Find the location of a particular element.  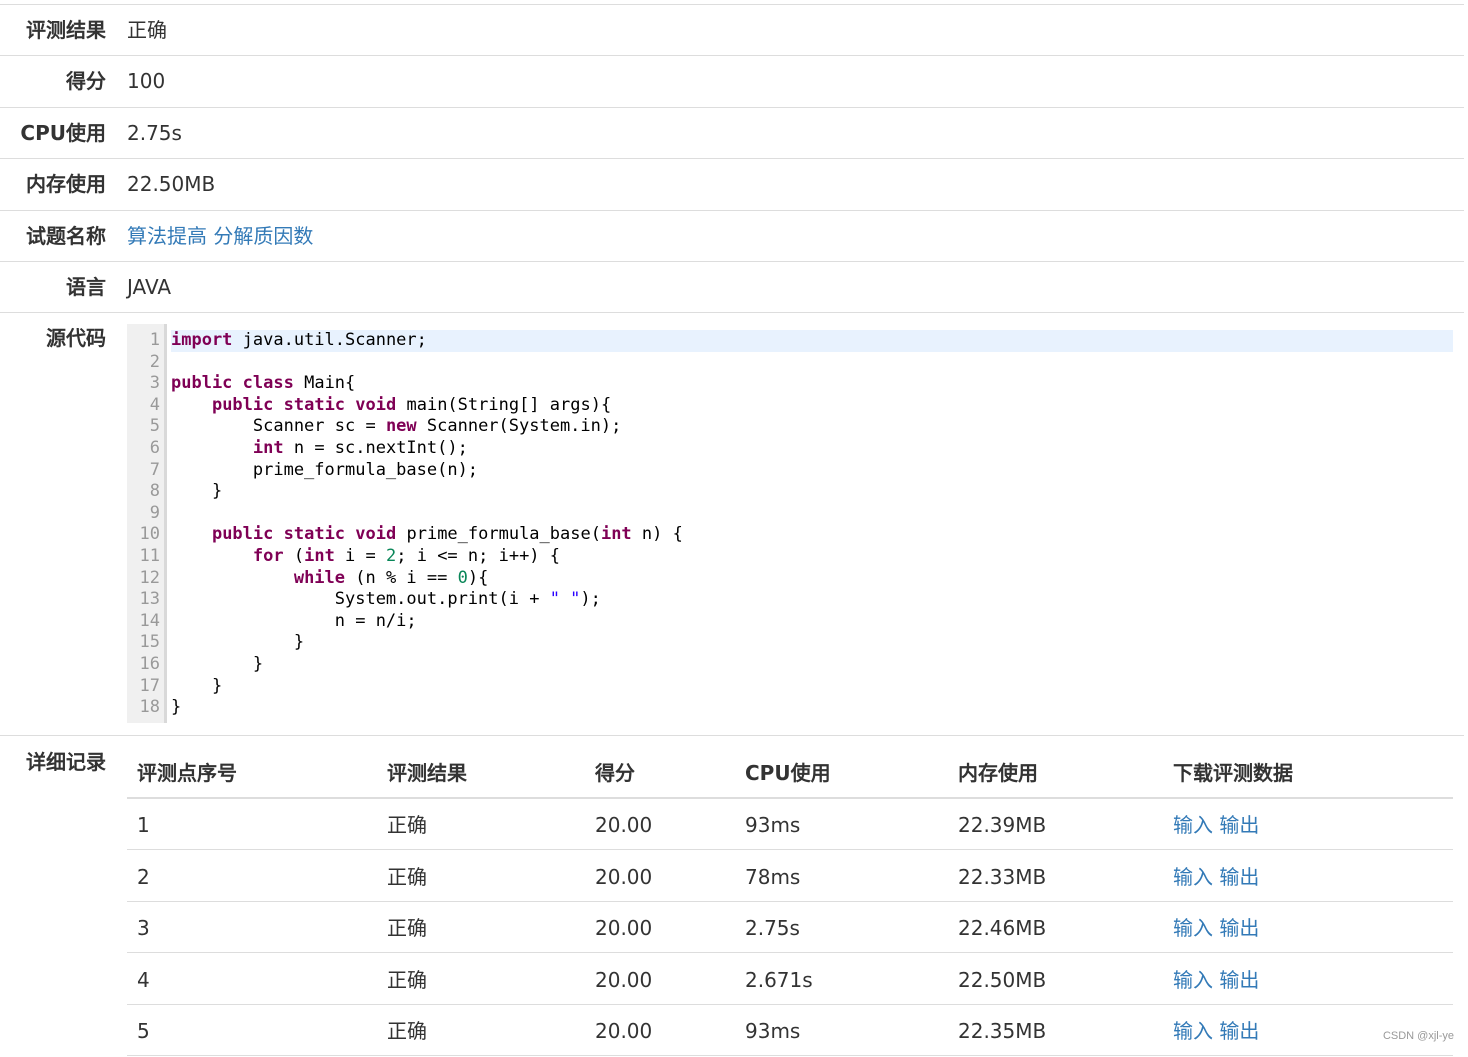

code-line: 6 int n = sc.nextInt(); is located at coordinates (790, 449).